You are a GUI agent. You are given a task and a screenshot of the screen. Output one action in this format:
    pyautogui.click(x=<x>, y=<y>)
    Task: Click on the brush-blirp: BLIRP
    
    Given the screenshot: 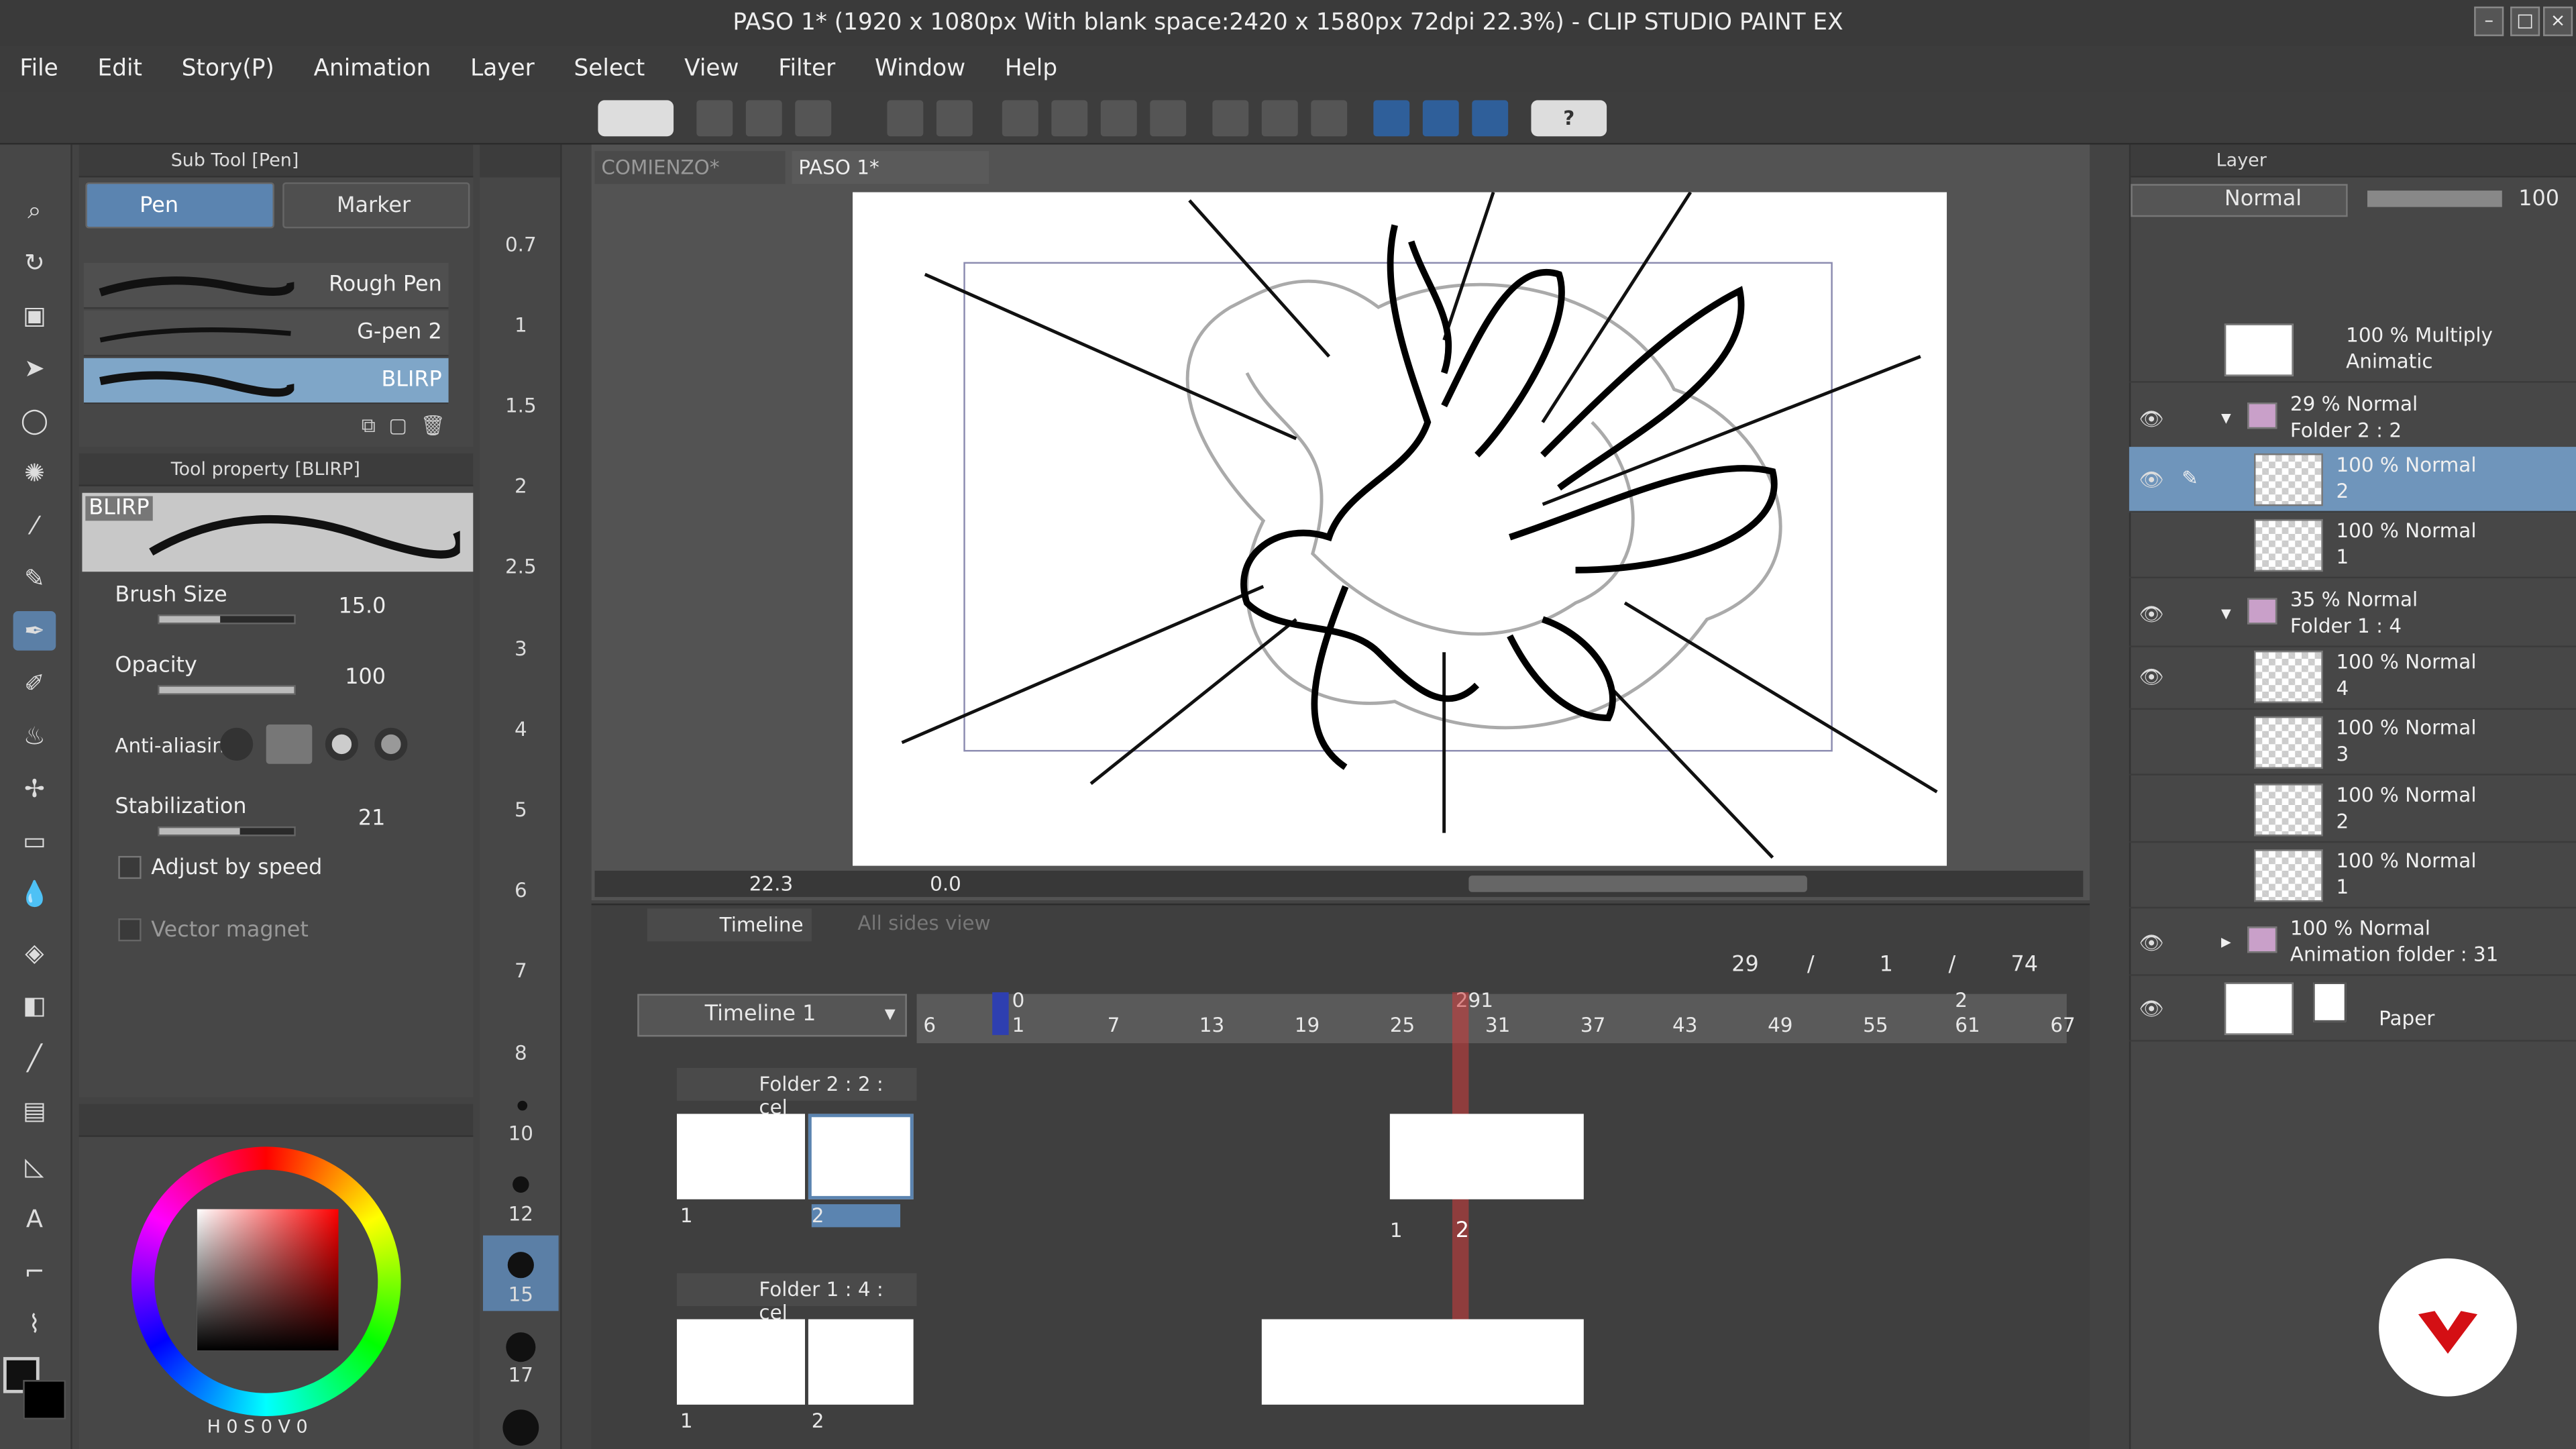 What is the action you would take?
    pyautogui.click(x=266, y=381)
    